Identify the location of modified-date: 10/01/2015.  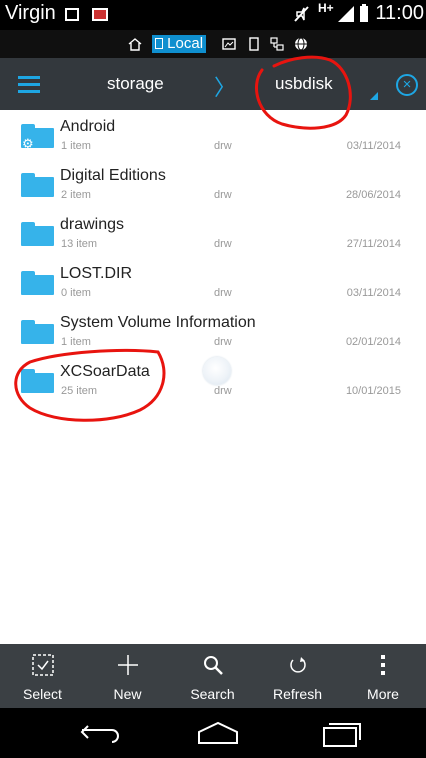
(373, 391).